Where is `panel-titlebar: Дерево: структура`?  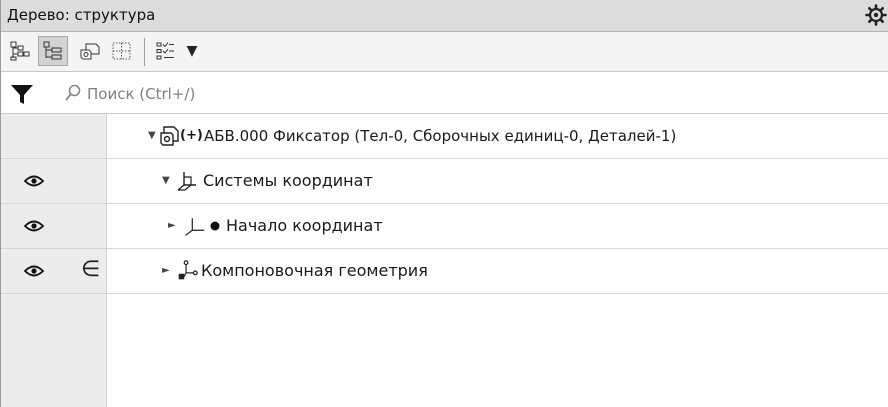 panel-titlebar: Дерево: структура is located at coordinates (444, 16).